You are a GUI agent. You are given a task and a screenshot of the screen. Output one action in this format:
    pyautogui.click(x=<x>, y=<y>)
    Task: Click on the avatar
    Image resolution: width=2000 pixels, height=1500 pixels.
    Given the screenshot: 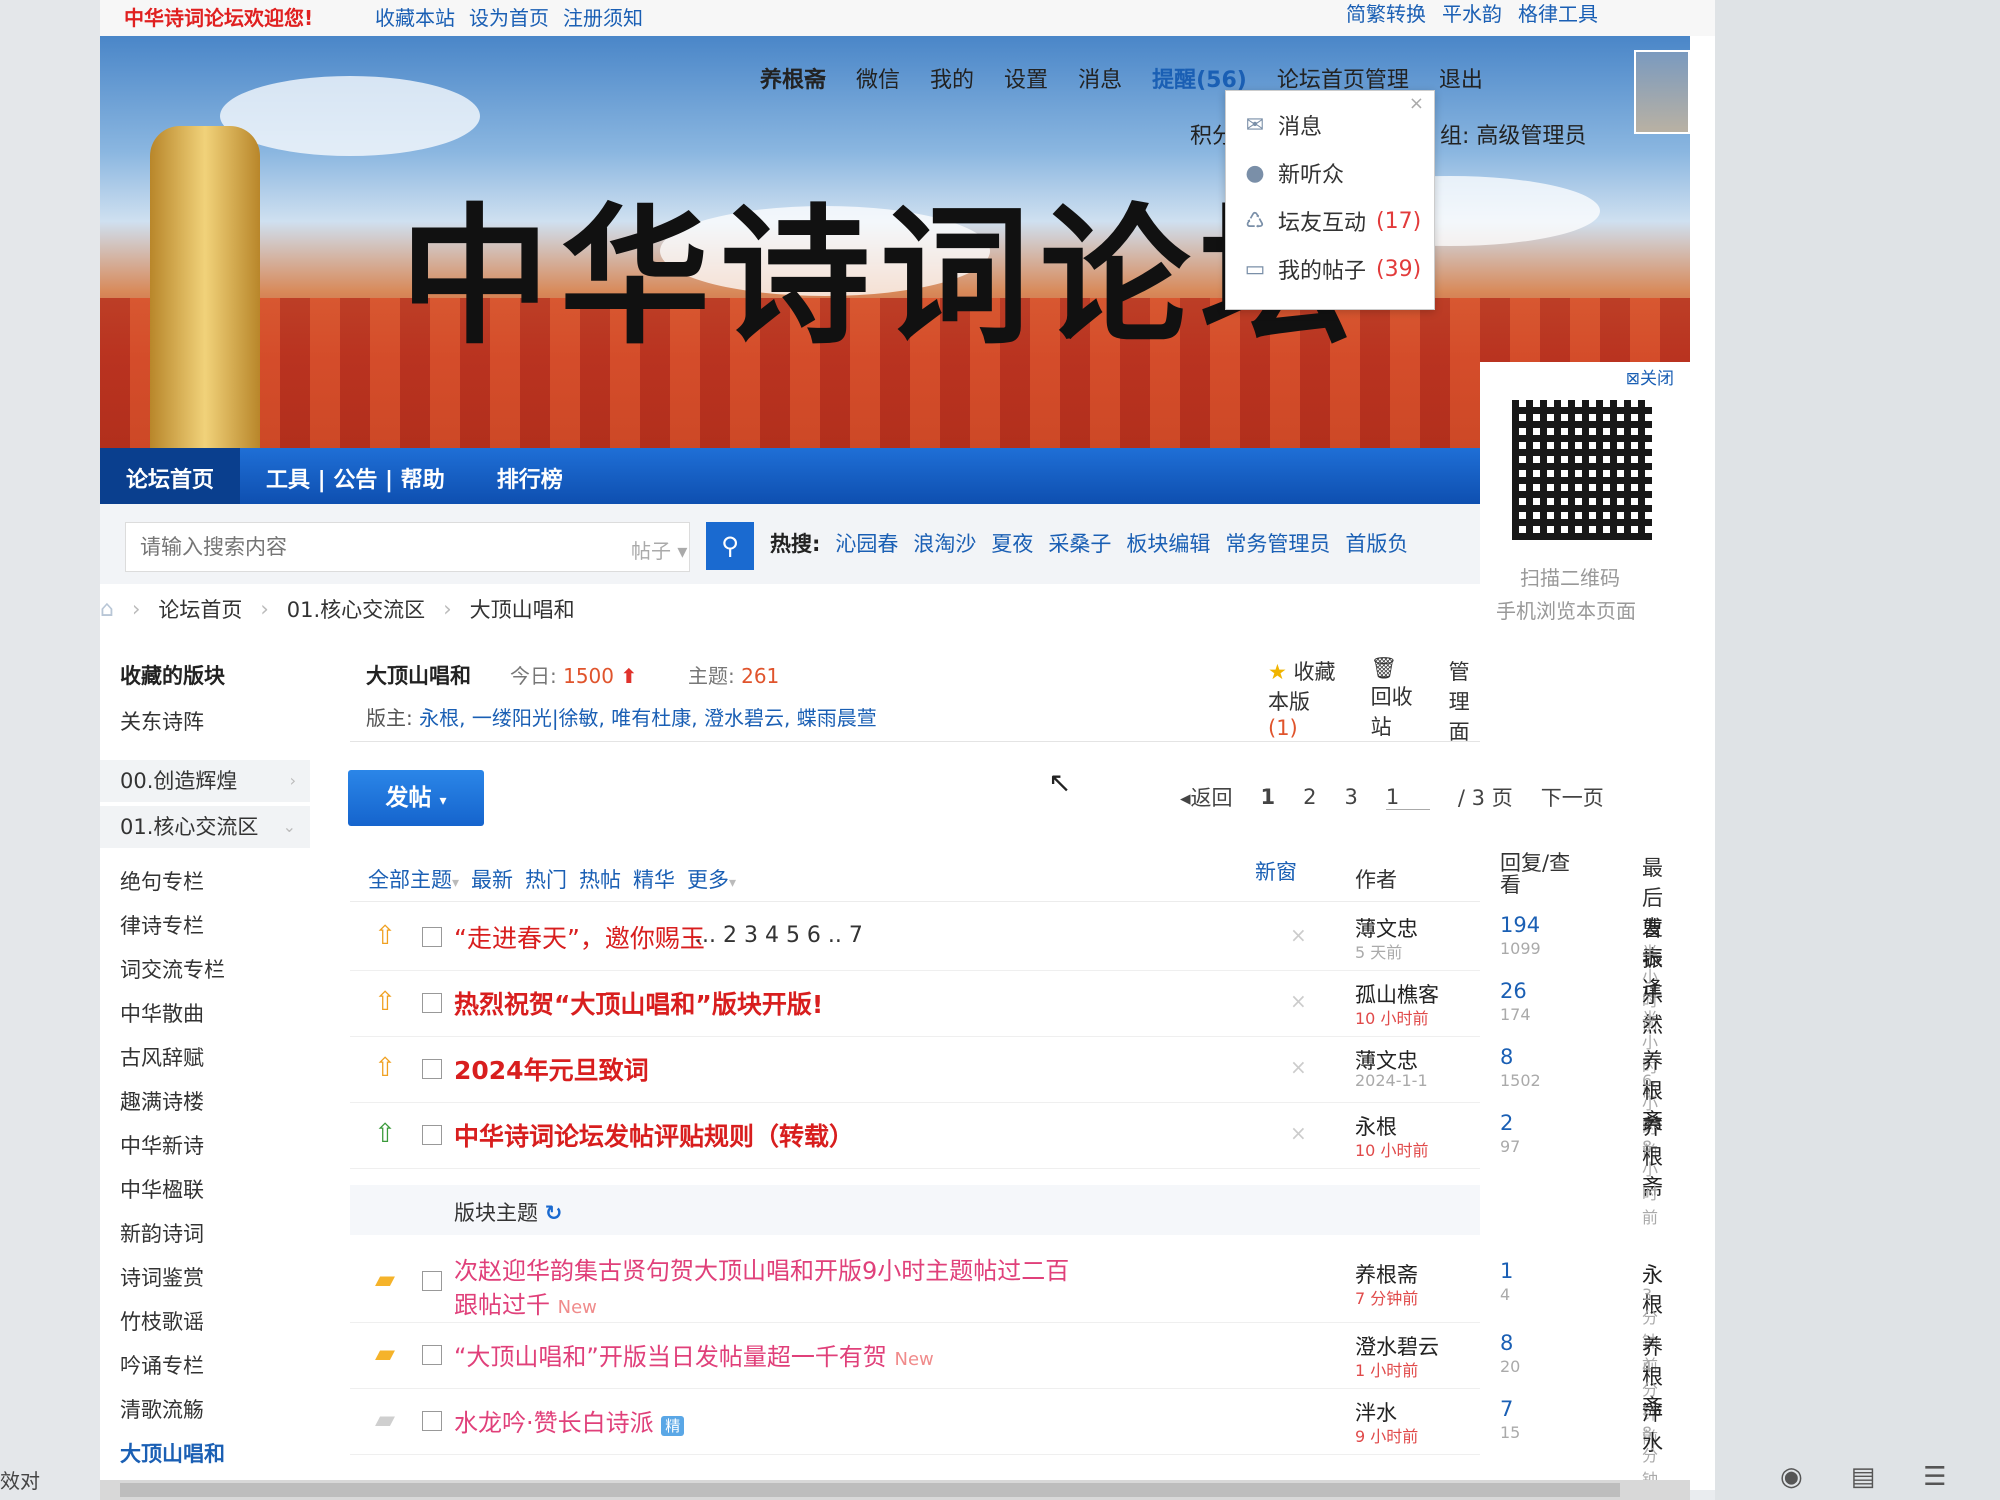 What is the action you would take?
    pyautogui.click(x=1662, y=92)
    